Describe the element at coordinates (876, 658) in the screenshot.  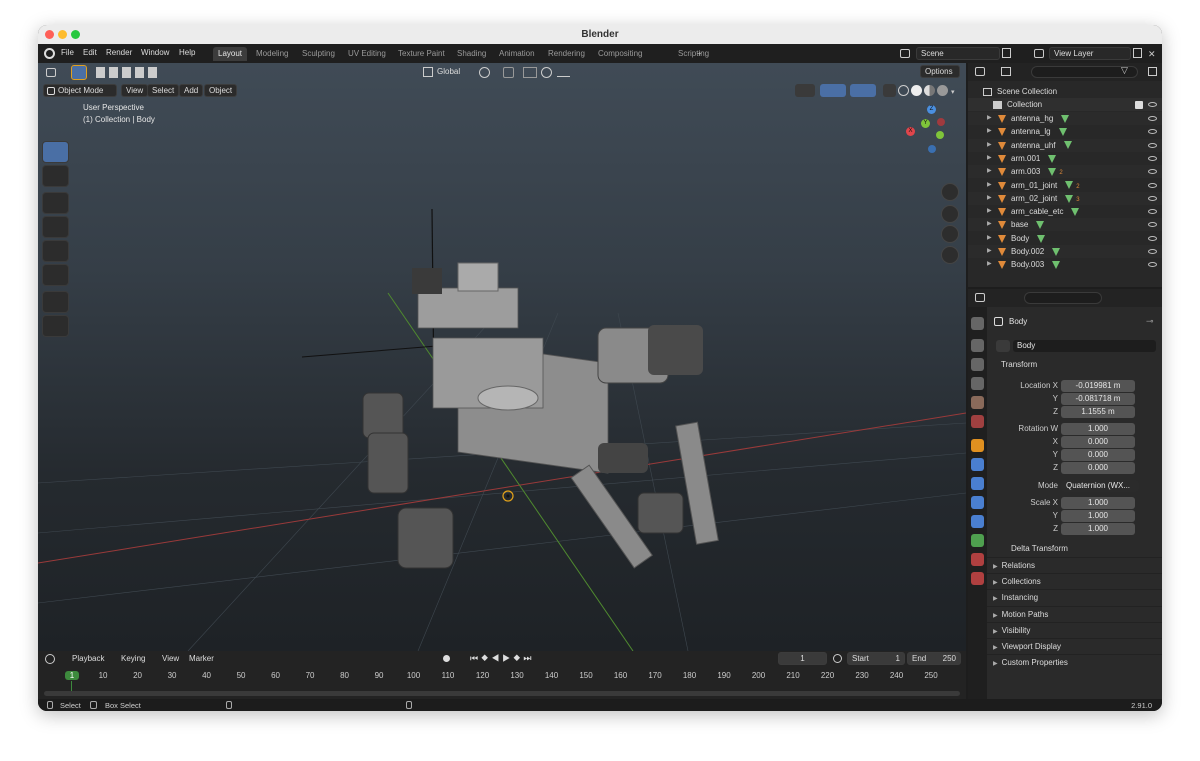
I see `start-frame-field: Start 1` at that location.